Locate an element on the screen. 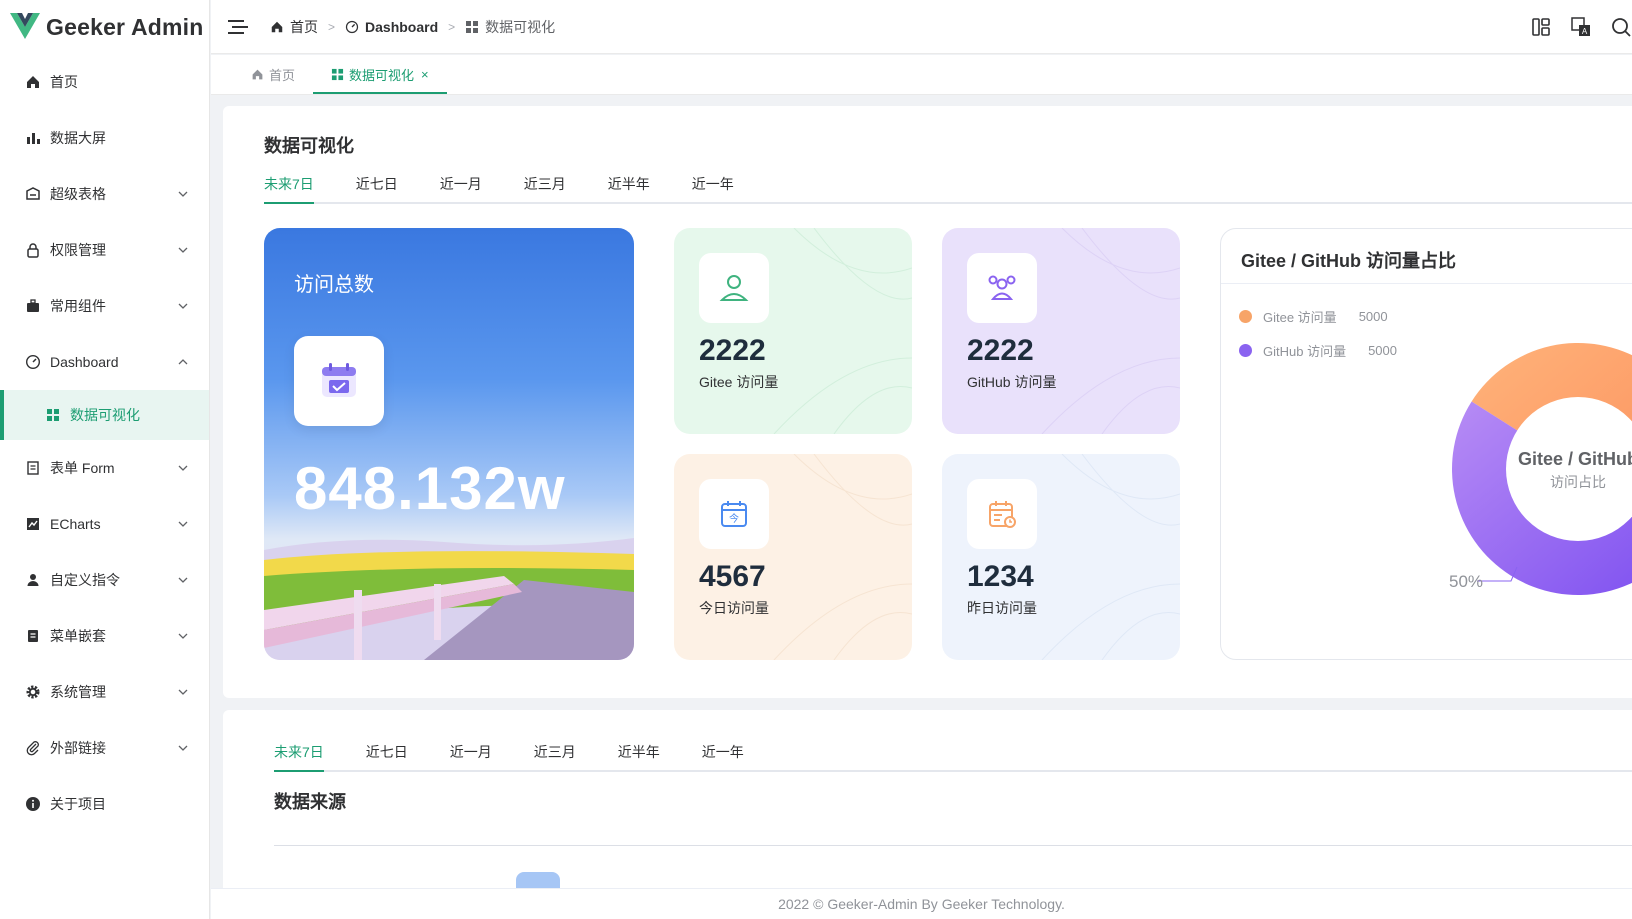 The width and height of the screenshot is (1632, 919). calendar-clock-icon is located at coordinates (1002, 514).